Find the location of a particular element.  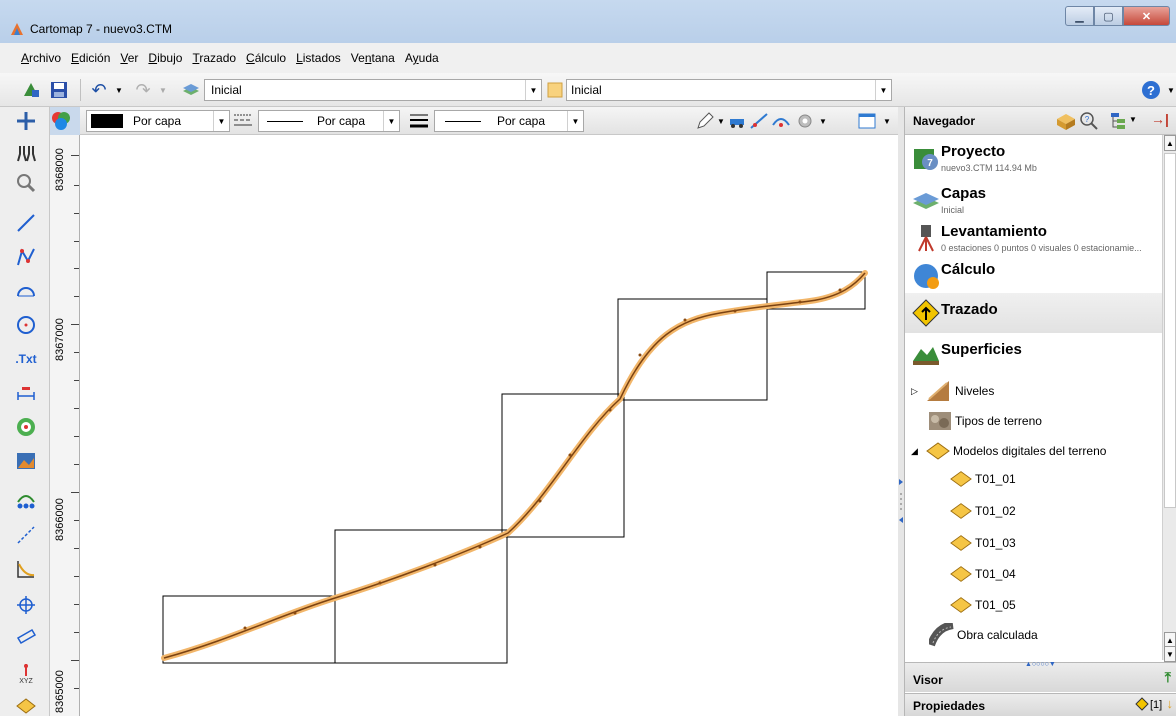

menu-calculo: Cálculo is located at coordinates (266, 58).